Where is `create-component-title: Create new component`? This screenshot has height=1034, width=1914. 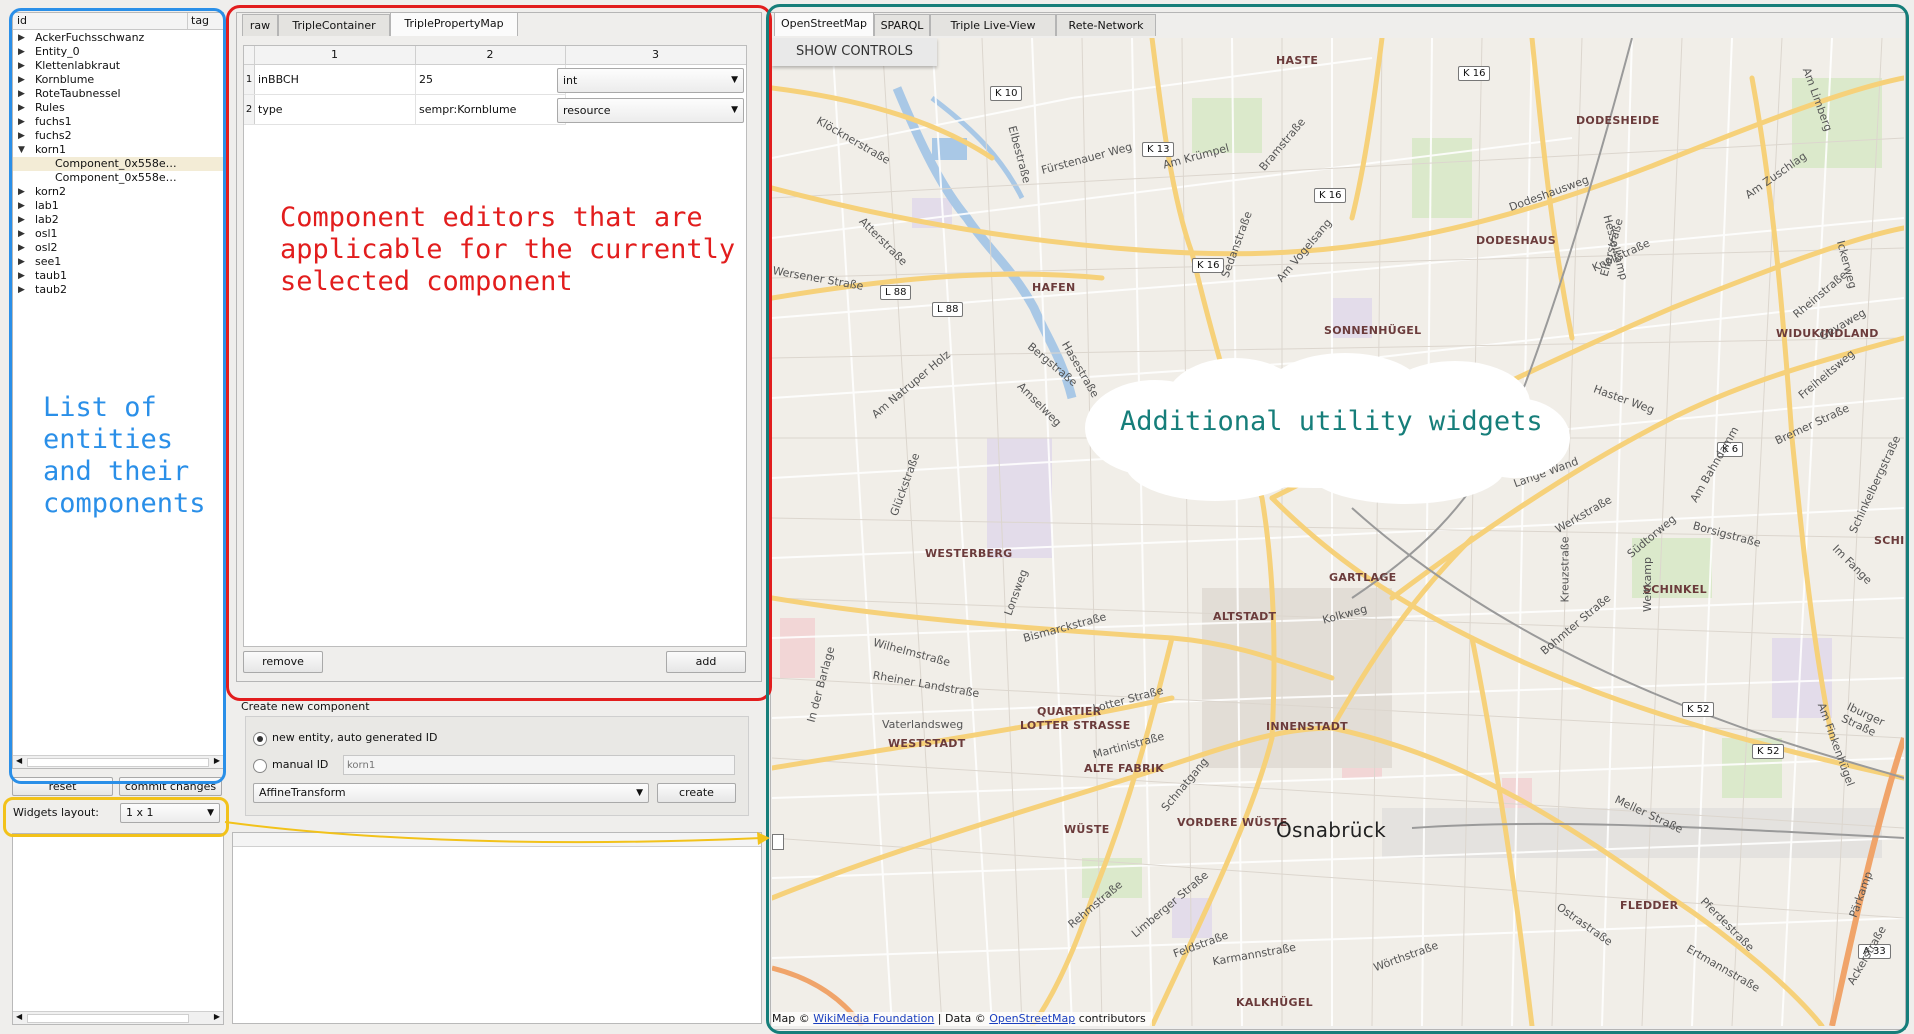 create-component-title: Create new component is located at coordinates (305, 706).